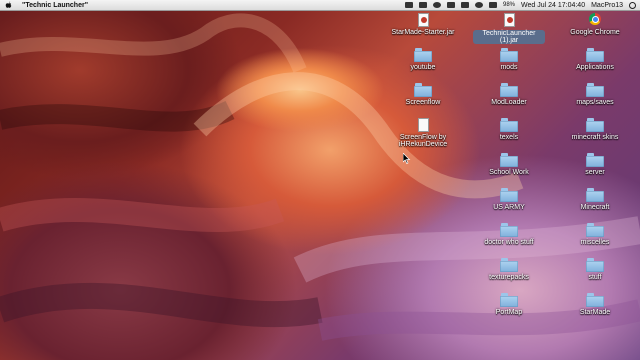 The image size is (640, 360). I want to click on desktop-item-mods: mods, so click(509, 60).